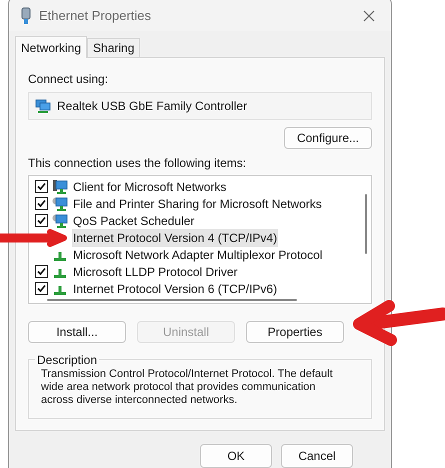 This screenshot has width=445, height=468. I want to click on tab: Networking, so click(51, 47).